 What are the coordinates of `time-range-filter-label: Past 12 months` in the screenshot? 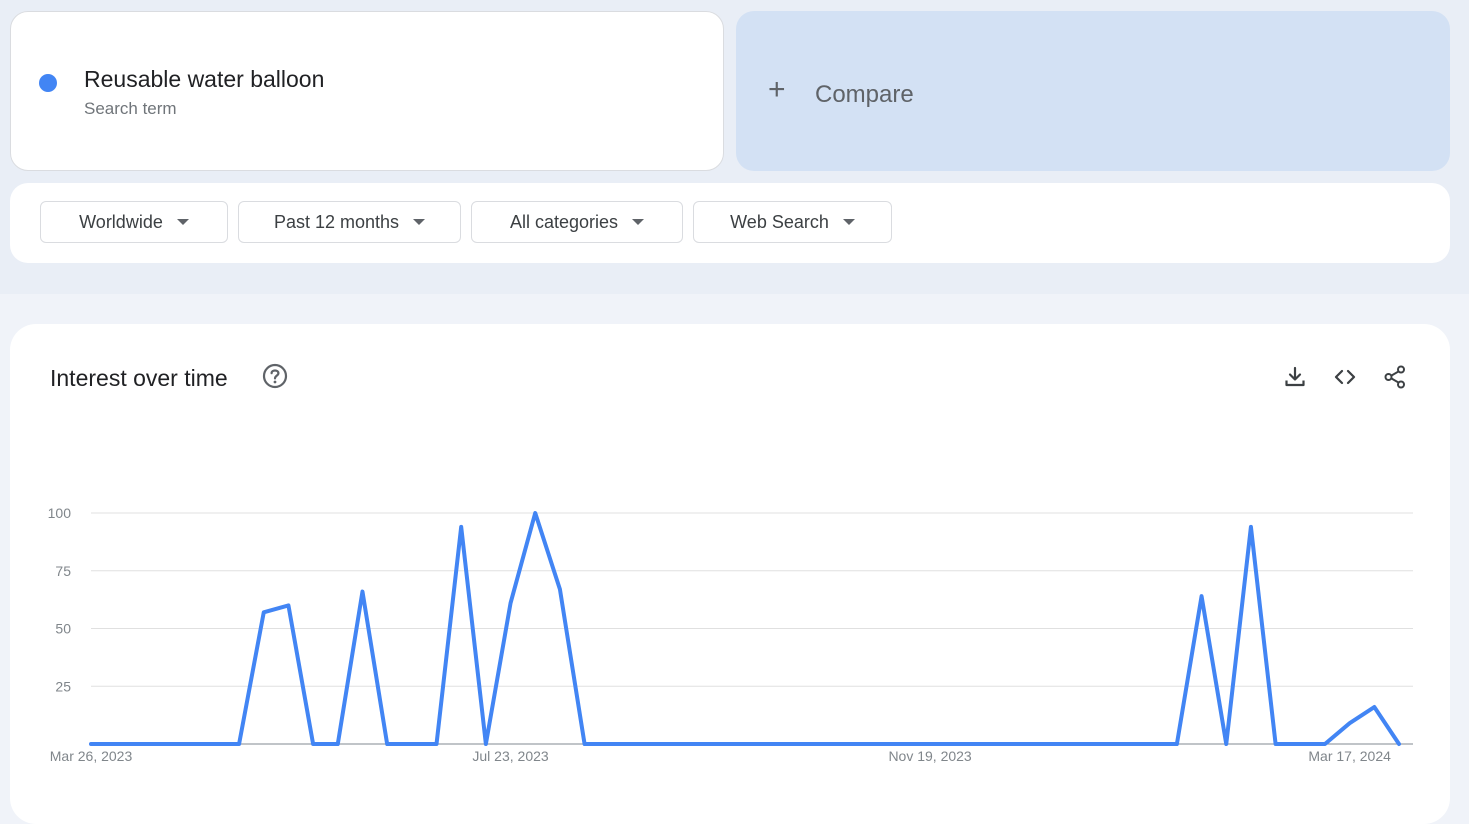 It's located at (336, 221).